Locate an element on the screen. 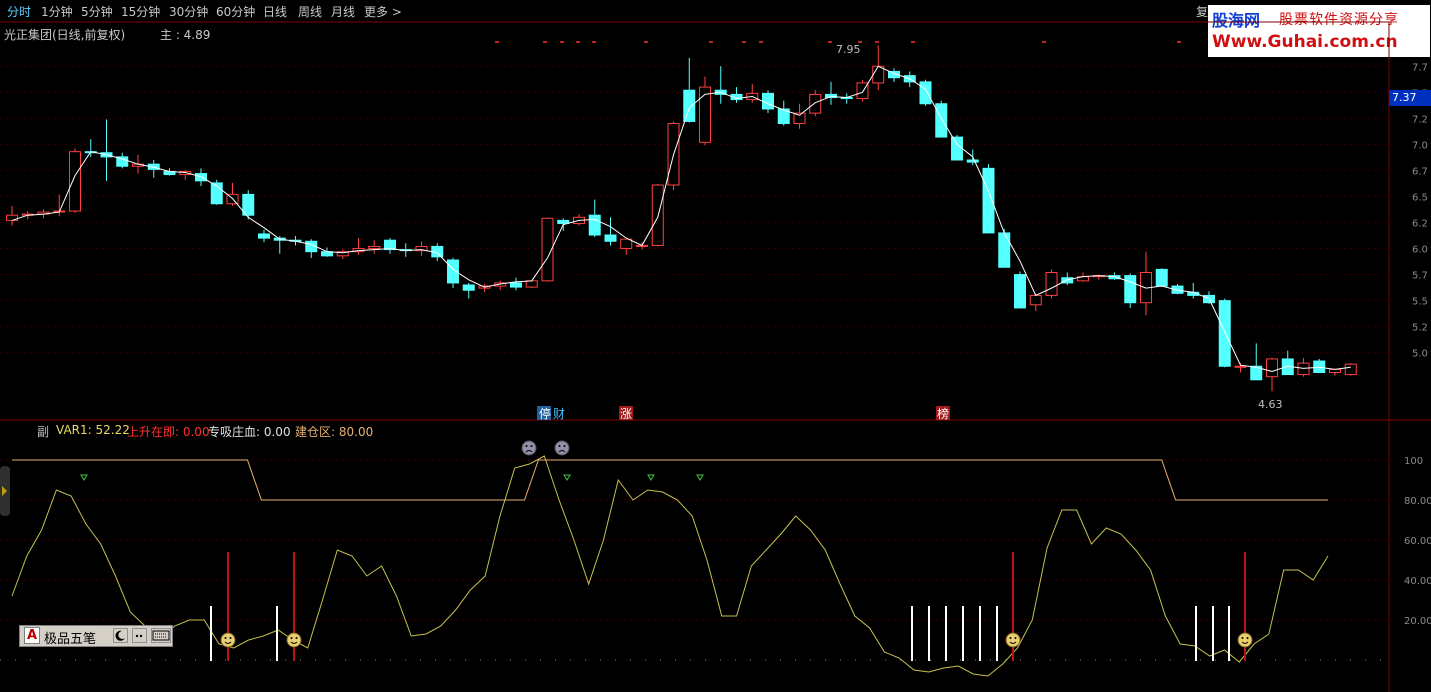 This screenshot has width=1431, height=692. indicator-label: 副 is located at coordinates (43, 432).